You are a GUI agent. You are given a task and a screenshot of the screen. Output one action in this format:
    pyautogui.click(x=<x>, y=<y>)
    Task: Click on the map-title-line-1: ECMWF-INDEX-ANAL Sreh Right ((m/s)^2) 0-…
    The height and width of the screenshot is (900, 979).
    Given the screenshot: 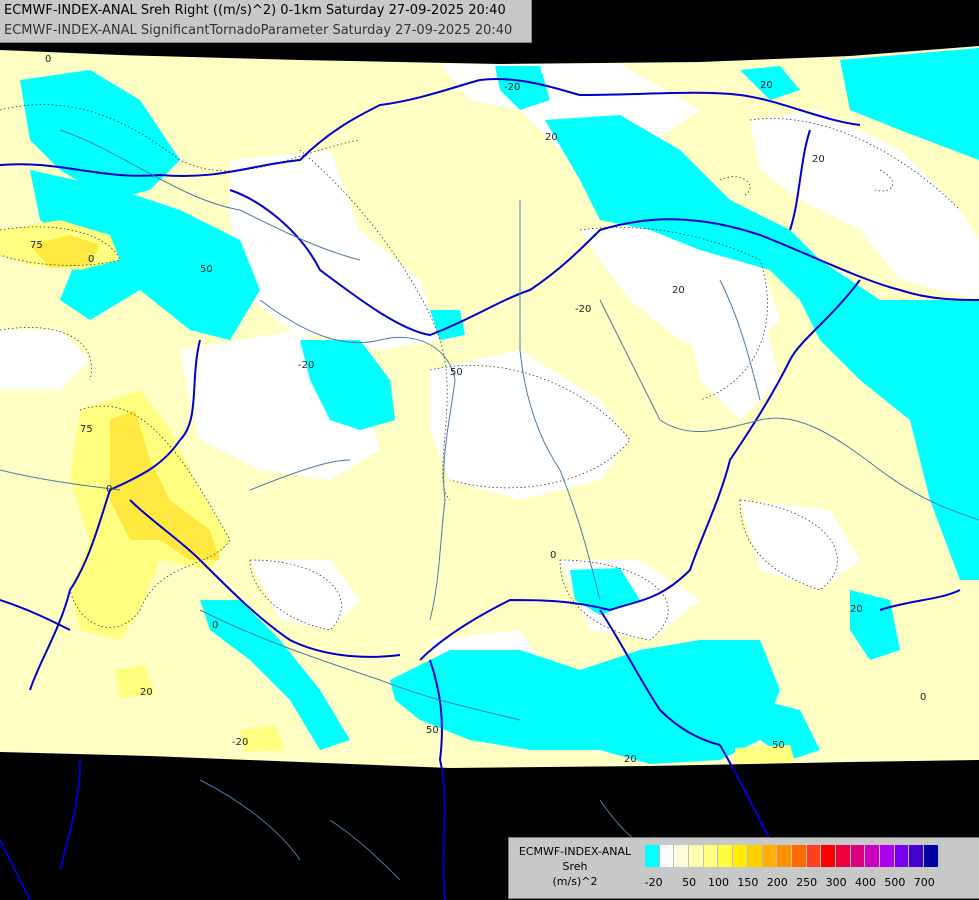 What is the action you would take?
    pyautogui.click(x=255, y=10)
    